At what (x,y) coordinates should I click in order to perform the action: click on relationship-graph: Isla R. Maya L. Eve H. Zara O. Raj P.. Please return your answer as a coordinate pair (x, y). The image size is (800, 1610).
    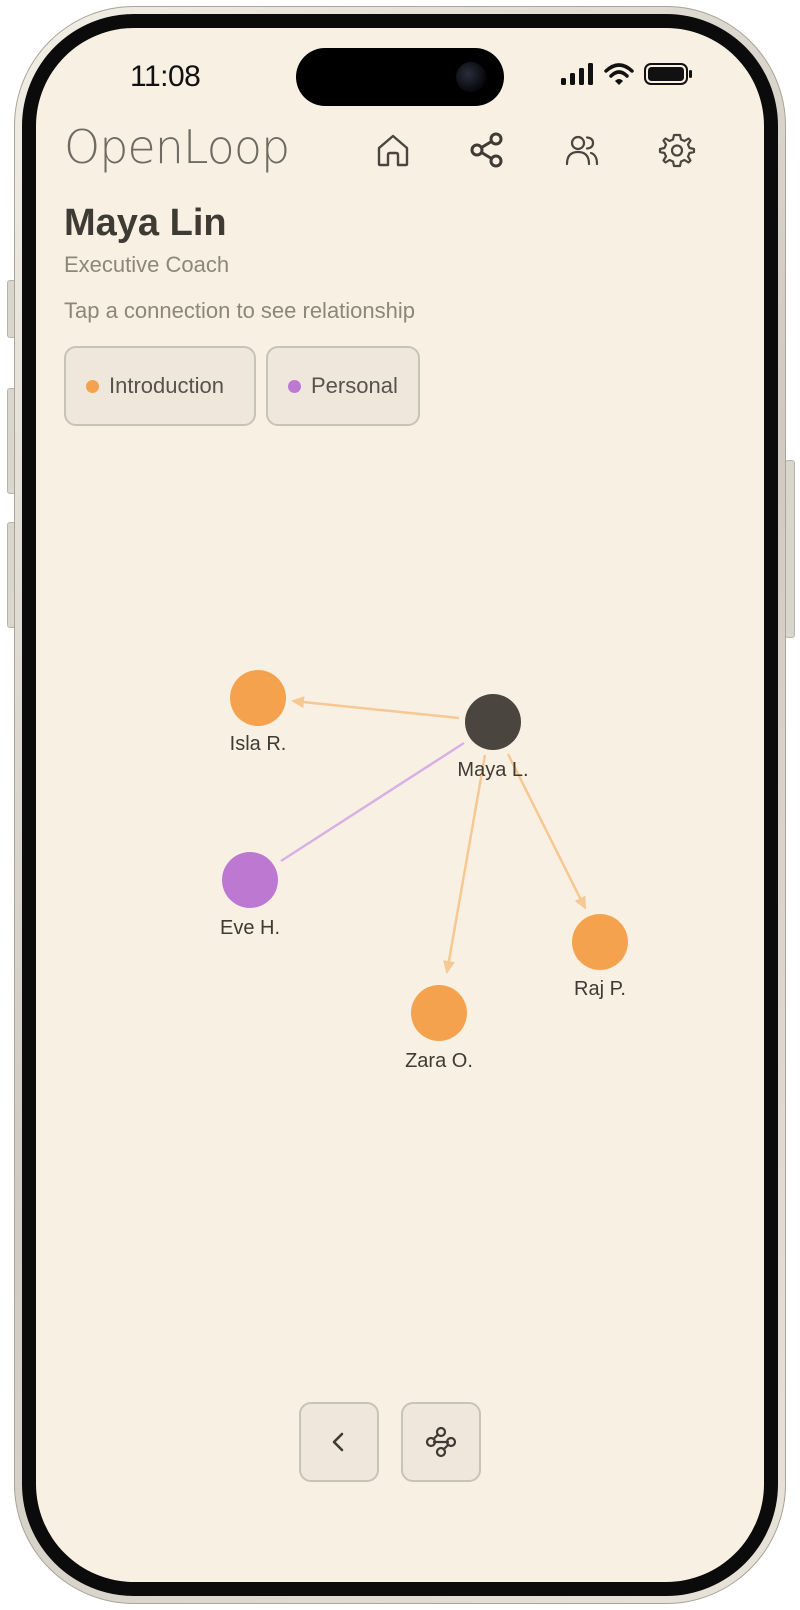
    Looking at the image, I should click on (424, 871).